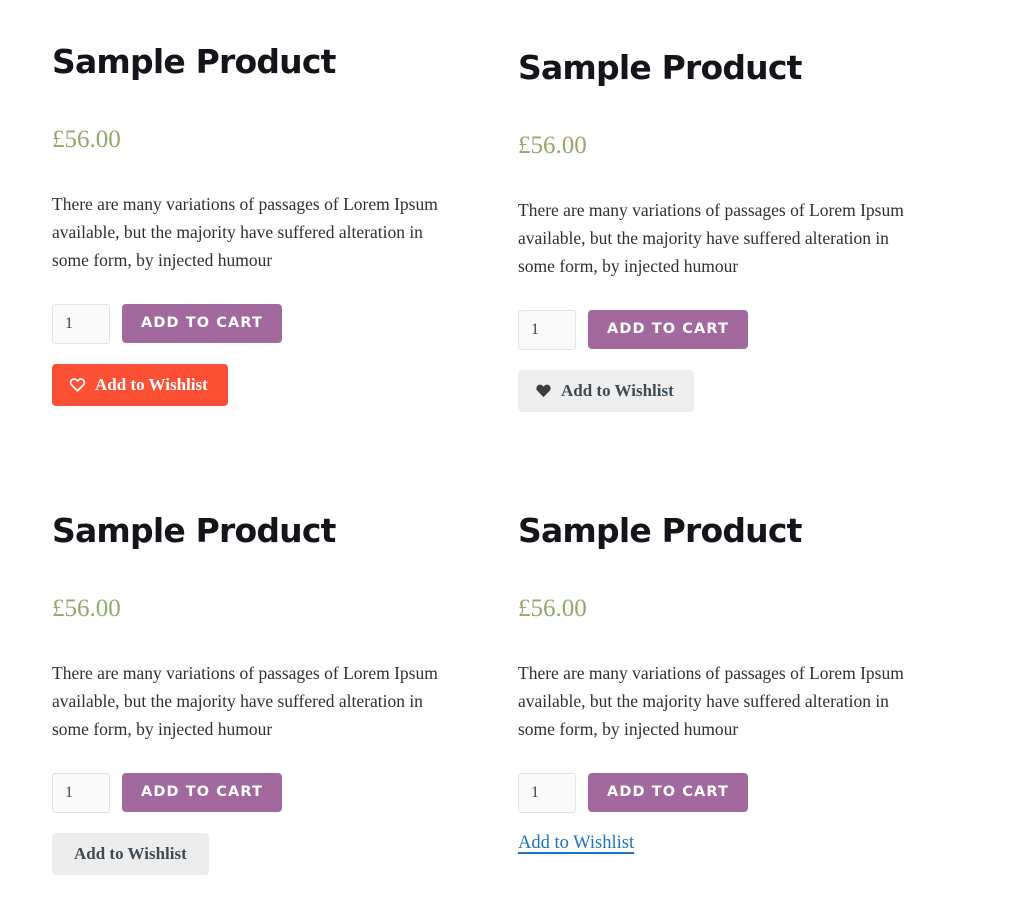  Describe the element at coordinates (543, 390) in the screenshot. I see `heart-filled-icon` at that location.